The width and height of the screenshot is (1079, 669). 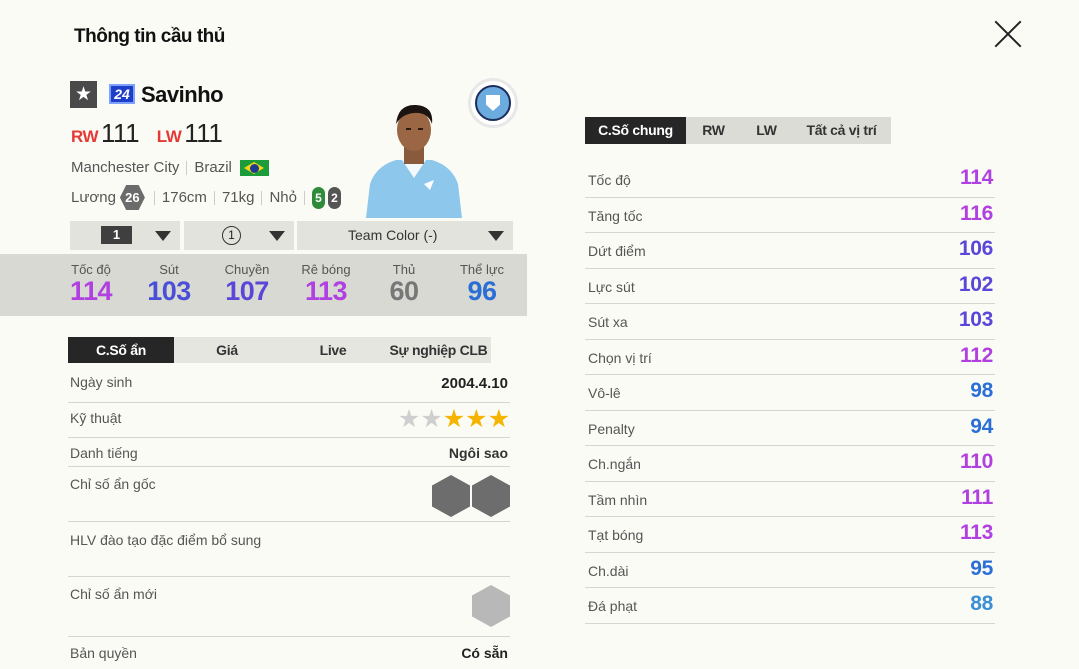 I want to click on right-tab-bar: C.Số chung RW LW Tất cả vị trí, so click(x=738, y=130).